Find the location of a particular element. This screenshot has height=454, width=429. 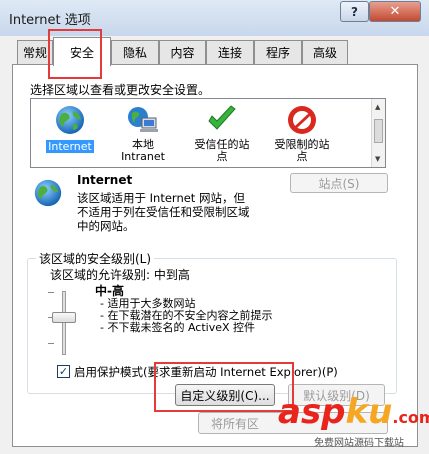

zone-scrollbar: ▲ ▼ is located at coordinates (378, 133).